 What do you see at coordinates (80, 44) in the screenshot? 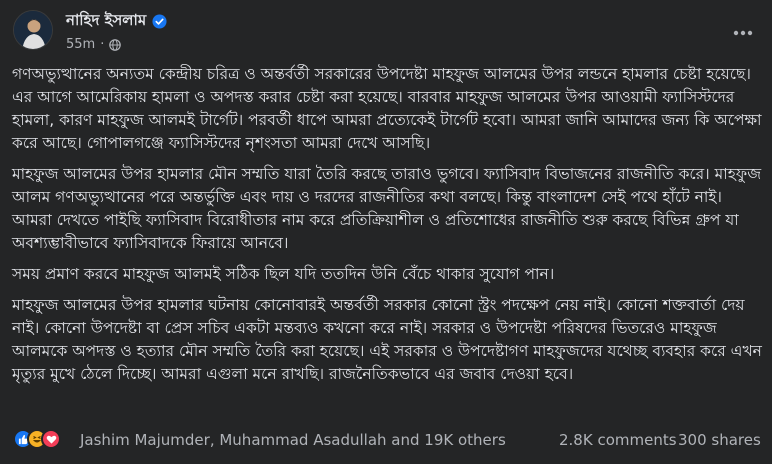
I see `post-time: 55m` at bounding box center [80, 44].